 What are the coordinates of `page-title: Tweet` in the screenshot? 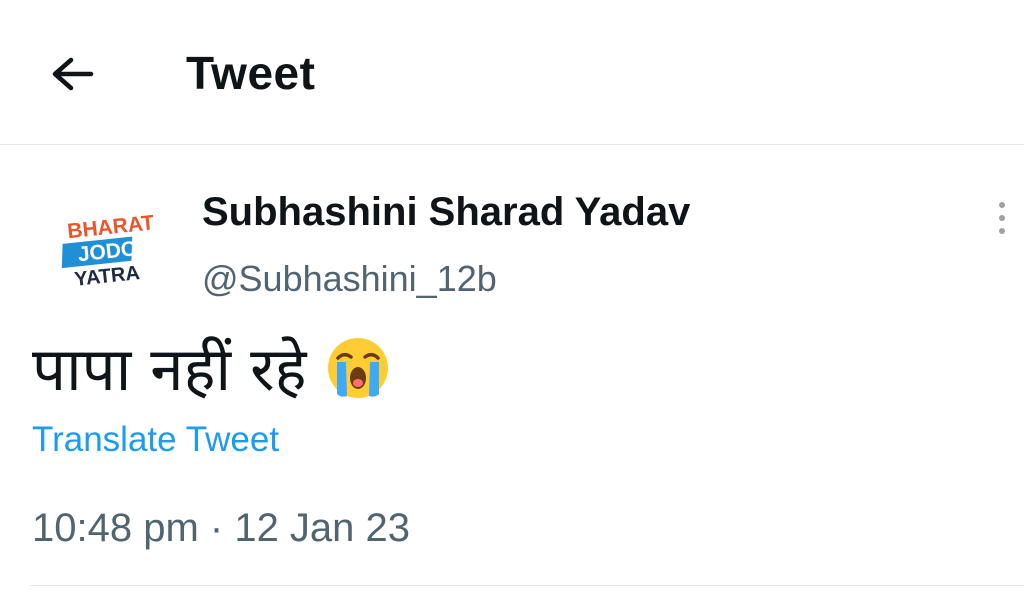 It's located at (251, 73).